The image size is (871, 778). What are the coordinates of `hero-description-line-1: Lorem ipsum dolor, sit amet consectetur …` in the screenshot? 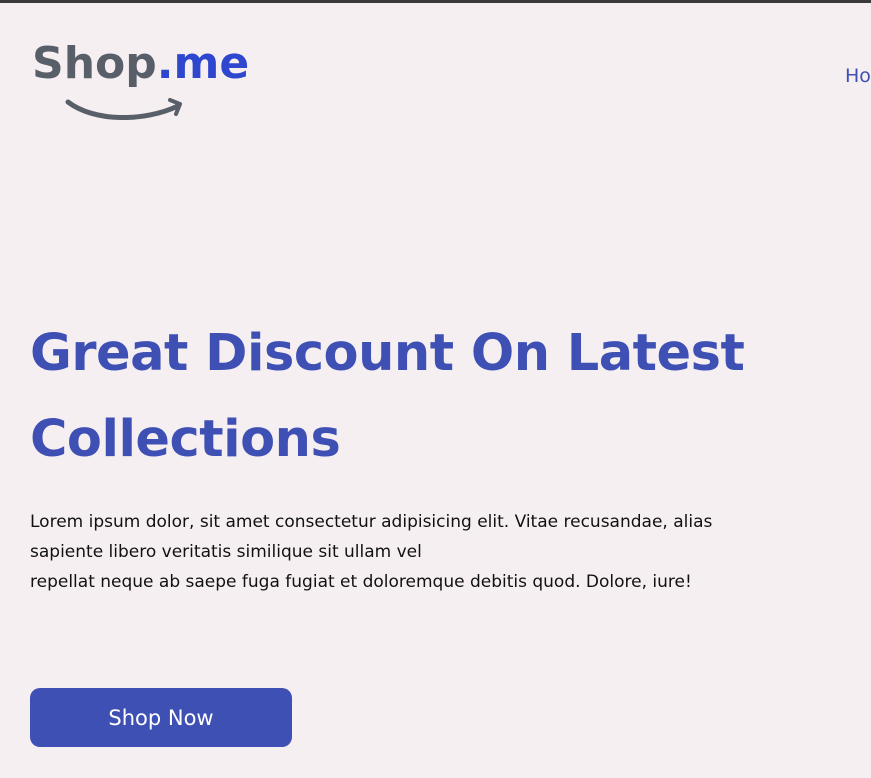 It's located at (371, 537).